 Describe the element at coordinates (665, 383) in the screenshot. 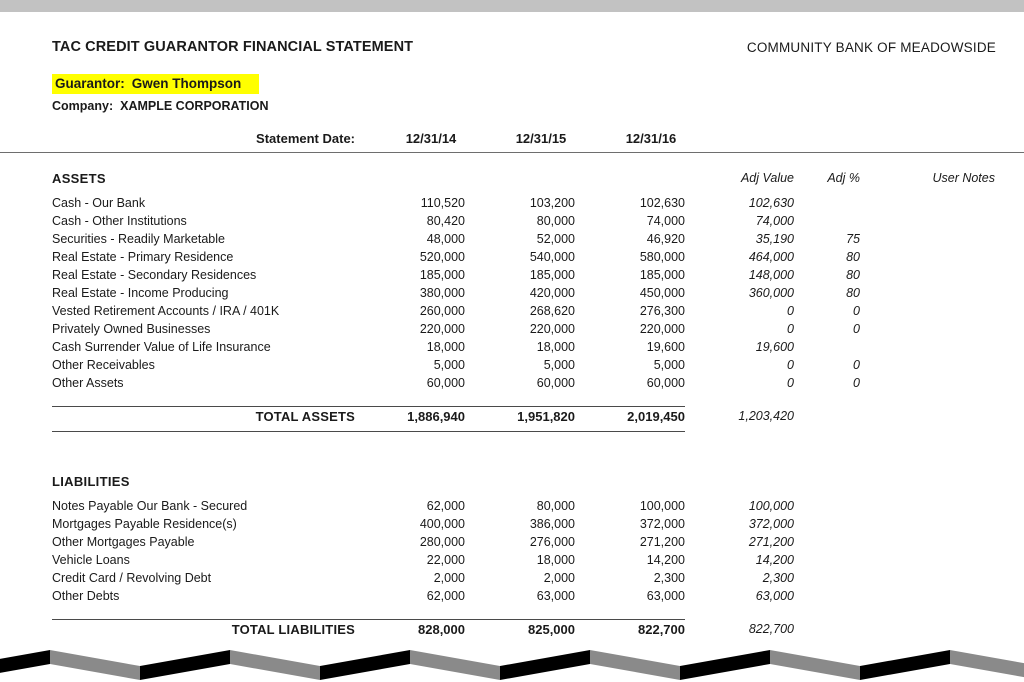

I see `cell-c2: 60,000` at that location.